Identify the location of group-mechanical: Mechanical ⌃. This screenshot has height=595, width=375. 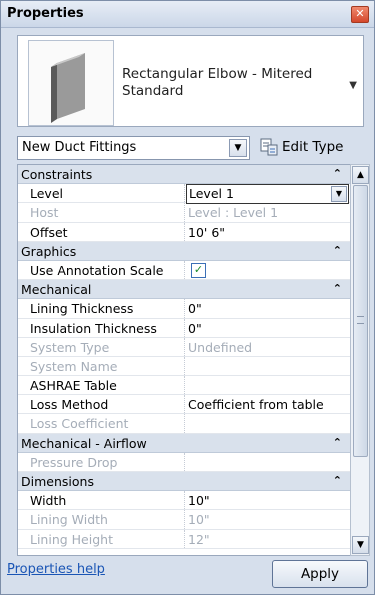
(184, 290).